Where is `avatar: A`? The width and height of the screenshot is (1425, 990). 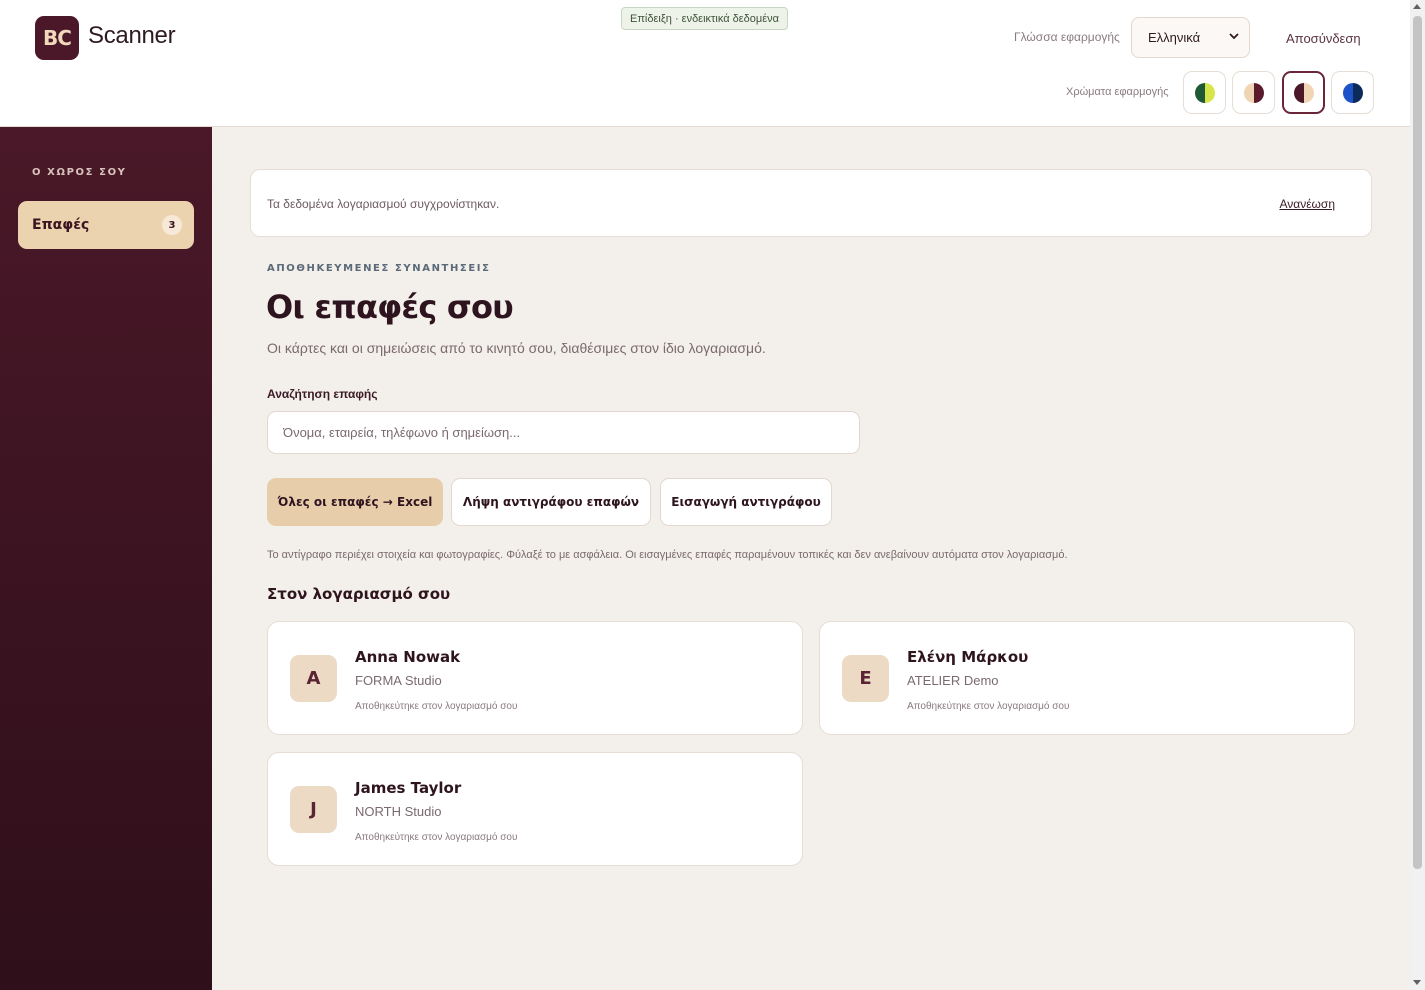
avatar: A is located at coordinates (313, 678).